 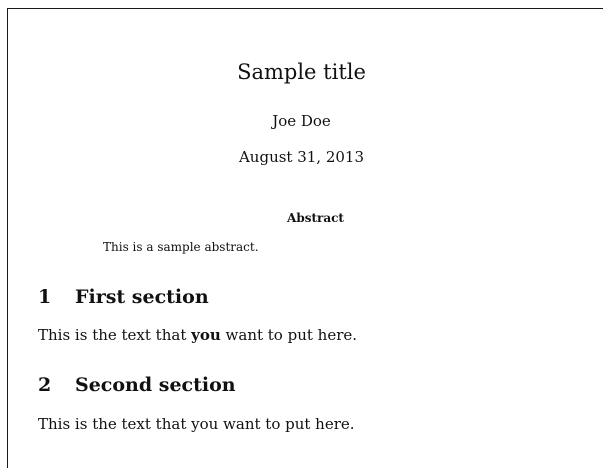 What do you see at coordinates (45, 297) in the screenshot?
I see `section-number: 1` at bounding box center [45, 297].